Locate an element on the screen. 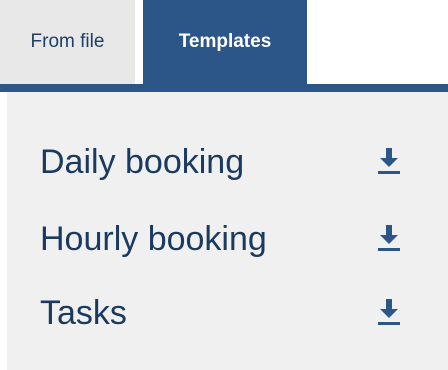  tab-from-file: From file is located at coordinates (67, 42).